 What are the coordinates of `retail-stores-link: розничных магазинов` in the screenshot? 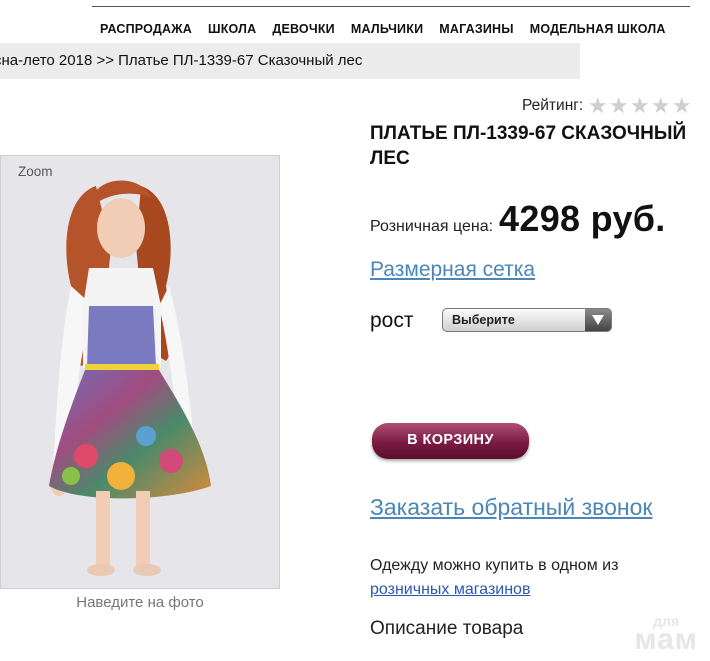 It's located at (450, 590).